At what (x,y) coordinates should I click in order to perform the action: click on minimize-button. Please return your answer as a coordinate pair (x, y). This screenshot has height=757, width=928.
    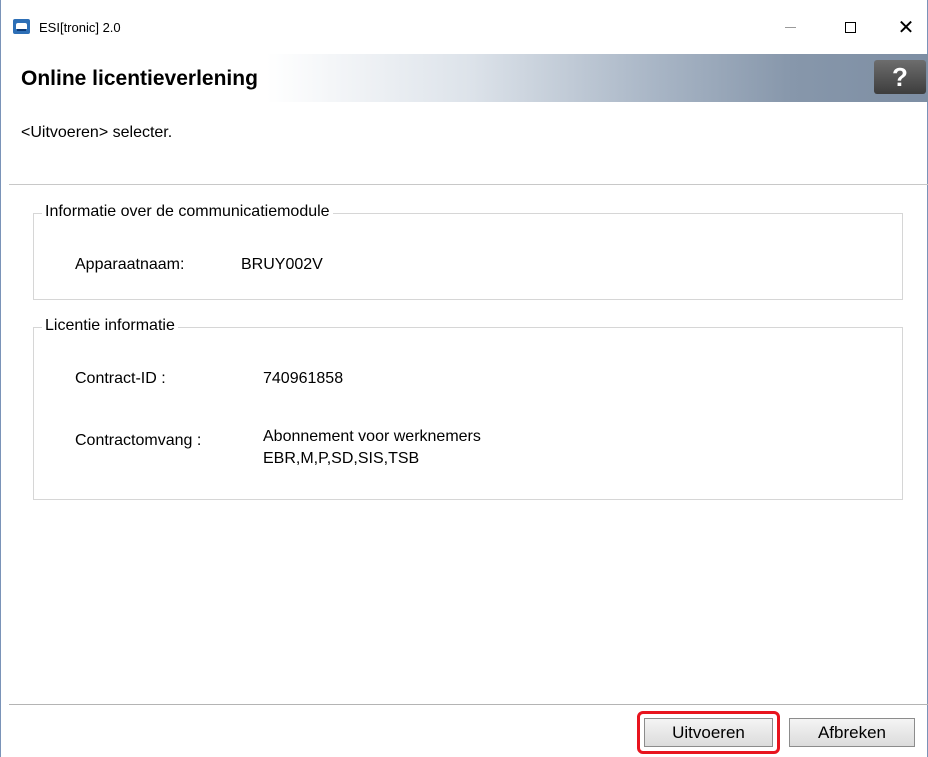
    Looking at the image, I should click on (790, 27).